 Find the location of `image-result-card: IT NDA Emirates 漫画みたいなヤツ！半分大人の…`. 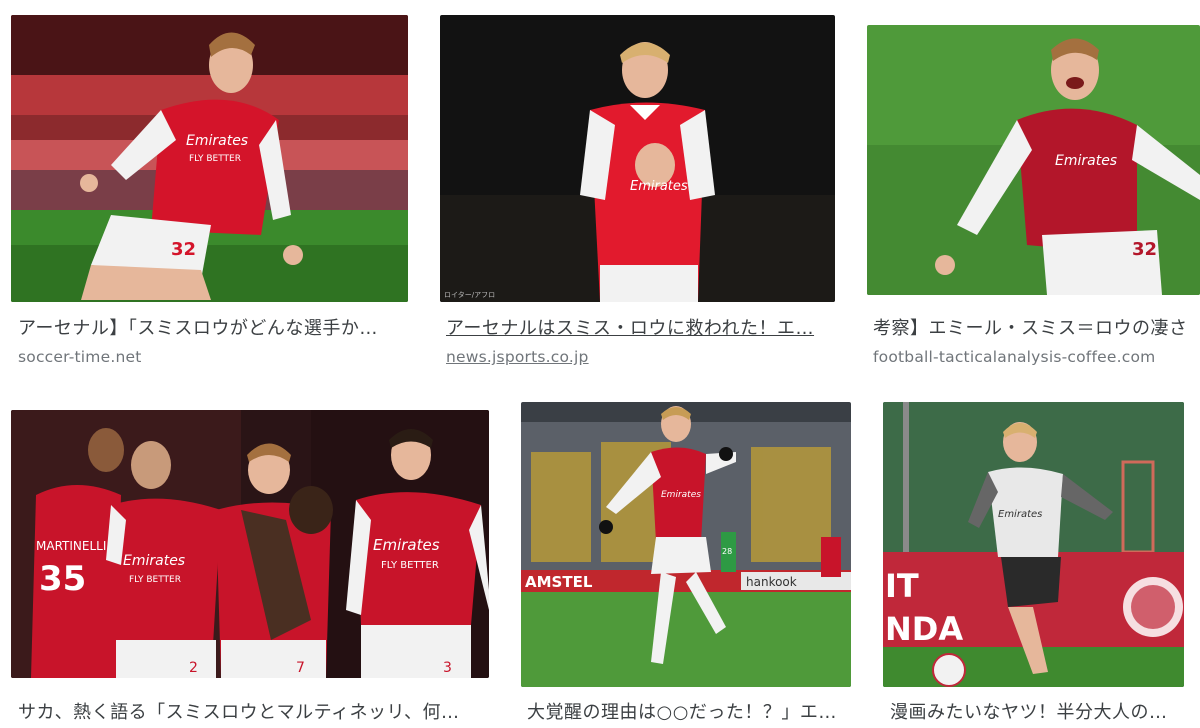

image-result-card: IT NDA Emirates 漫画みたいなヤツ！半分大人の… is located at coordinates (1035, 561).